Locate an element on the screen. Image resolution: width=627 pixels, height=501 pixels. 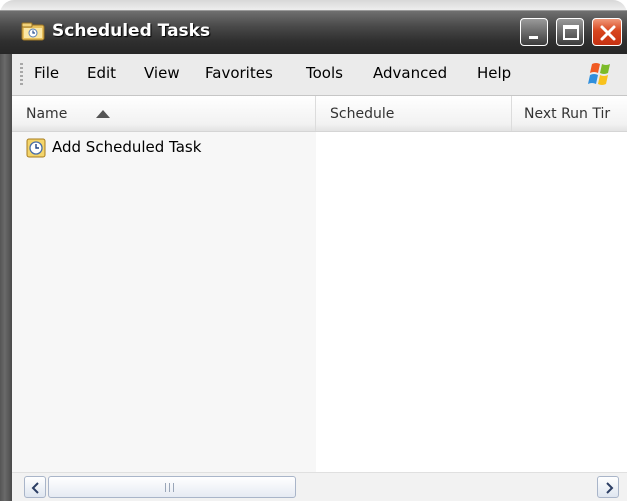
menu-favorites: Favorites is located at coordinates (239, 73).